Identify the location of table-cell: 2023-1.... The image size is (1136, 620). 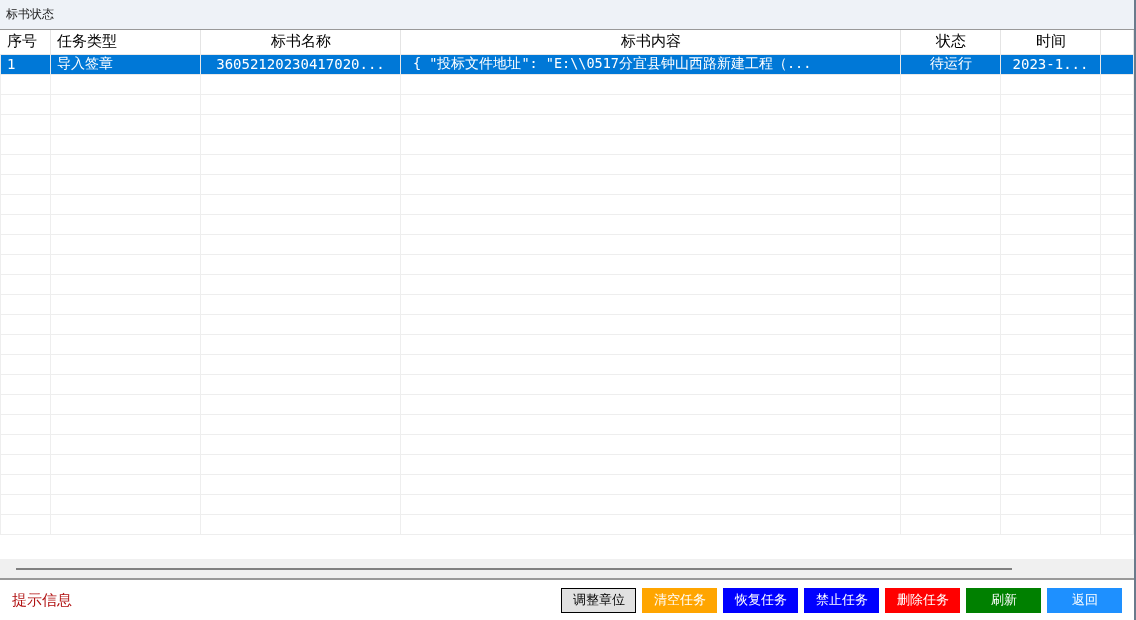
(1050, 64).